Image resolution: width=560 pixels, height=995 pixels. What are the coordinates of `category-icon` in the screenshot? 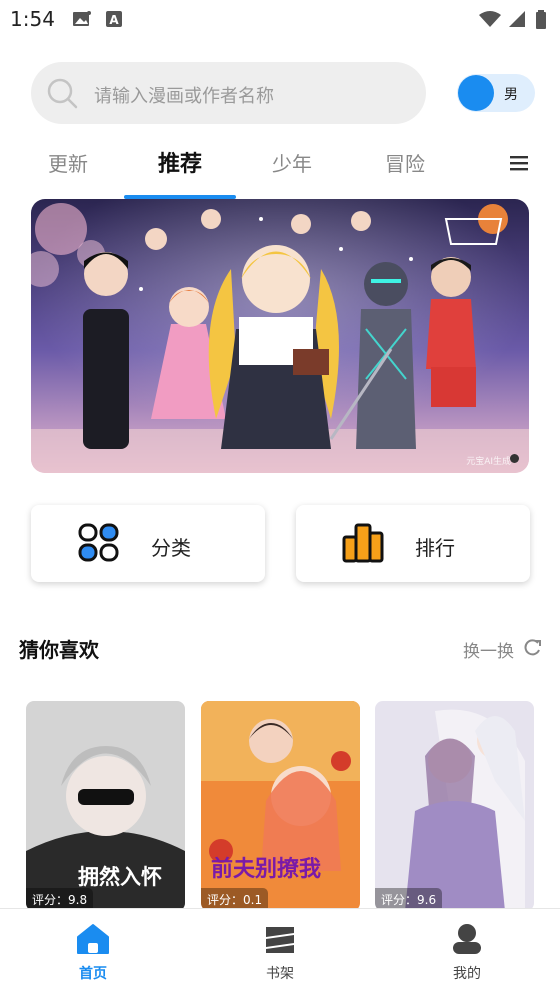 It's located at (98, 542).